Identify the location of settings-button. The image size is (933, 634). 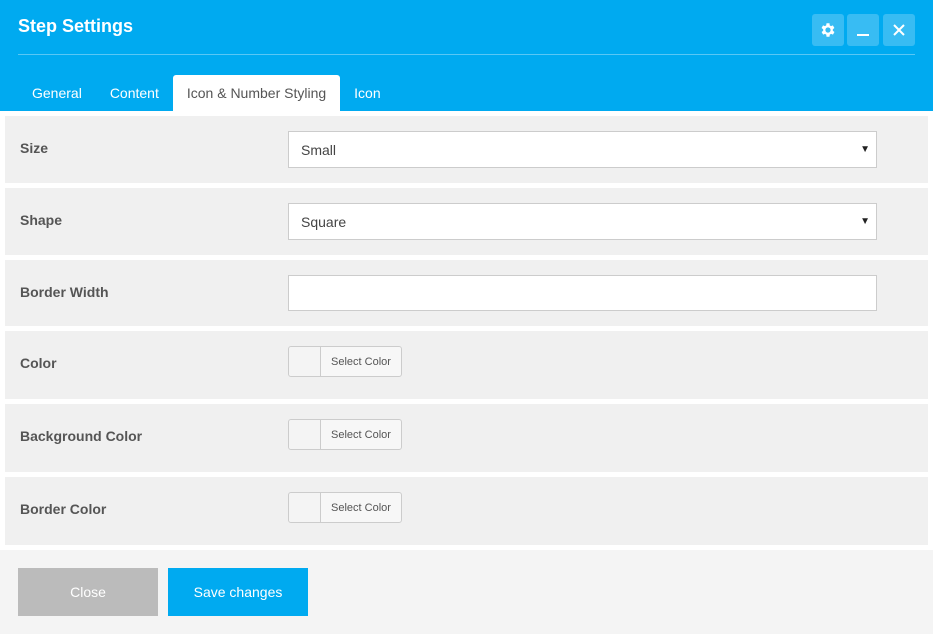
(828, 30).